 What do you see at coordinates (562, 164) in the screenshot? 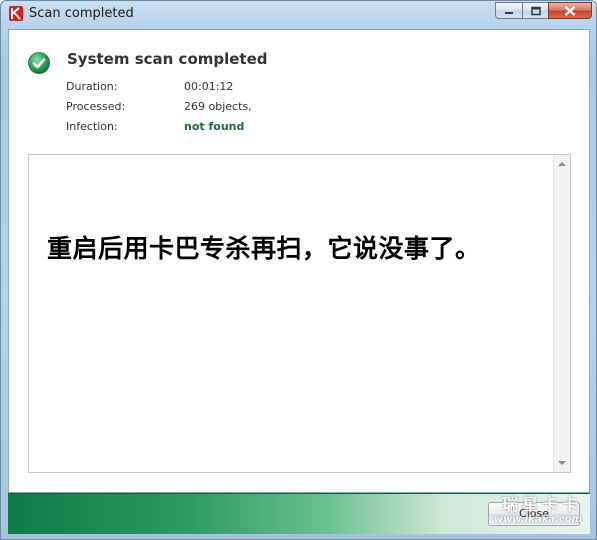
I see `scroll-up-arrow-icon` at bounding box center [562, 164].